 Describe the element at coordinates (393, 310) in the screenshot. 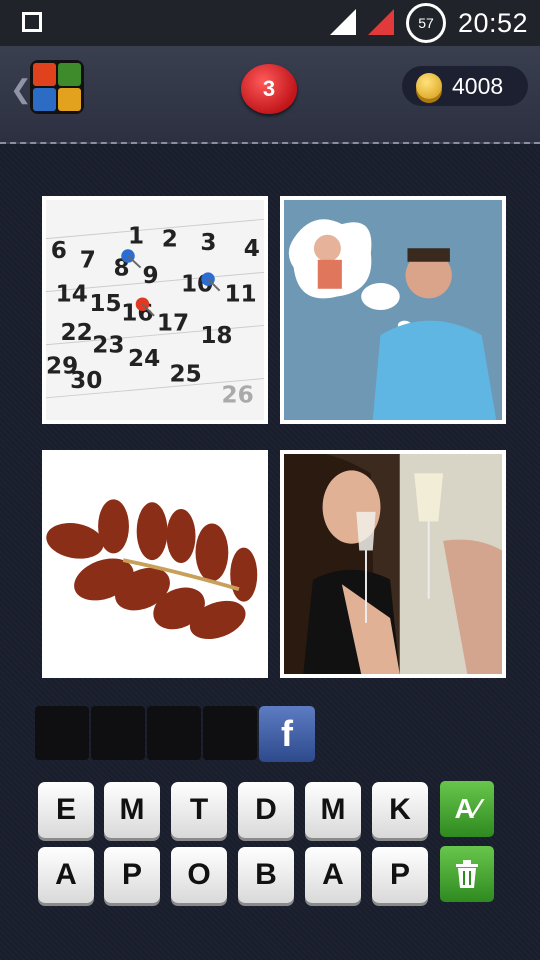

I see `picture-man-daydreaming` at that location.